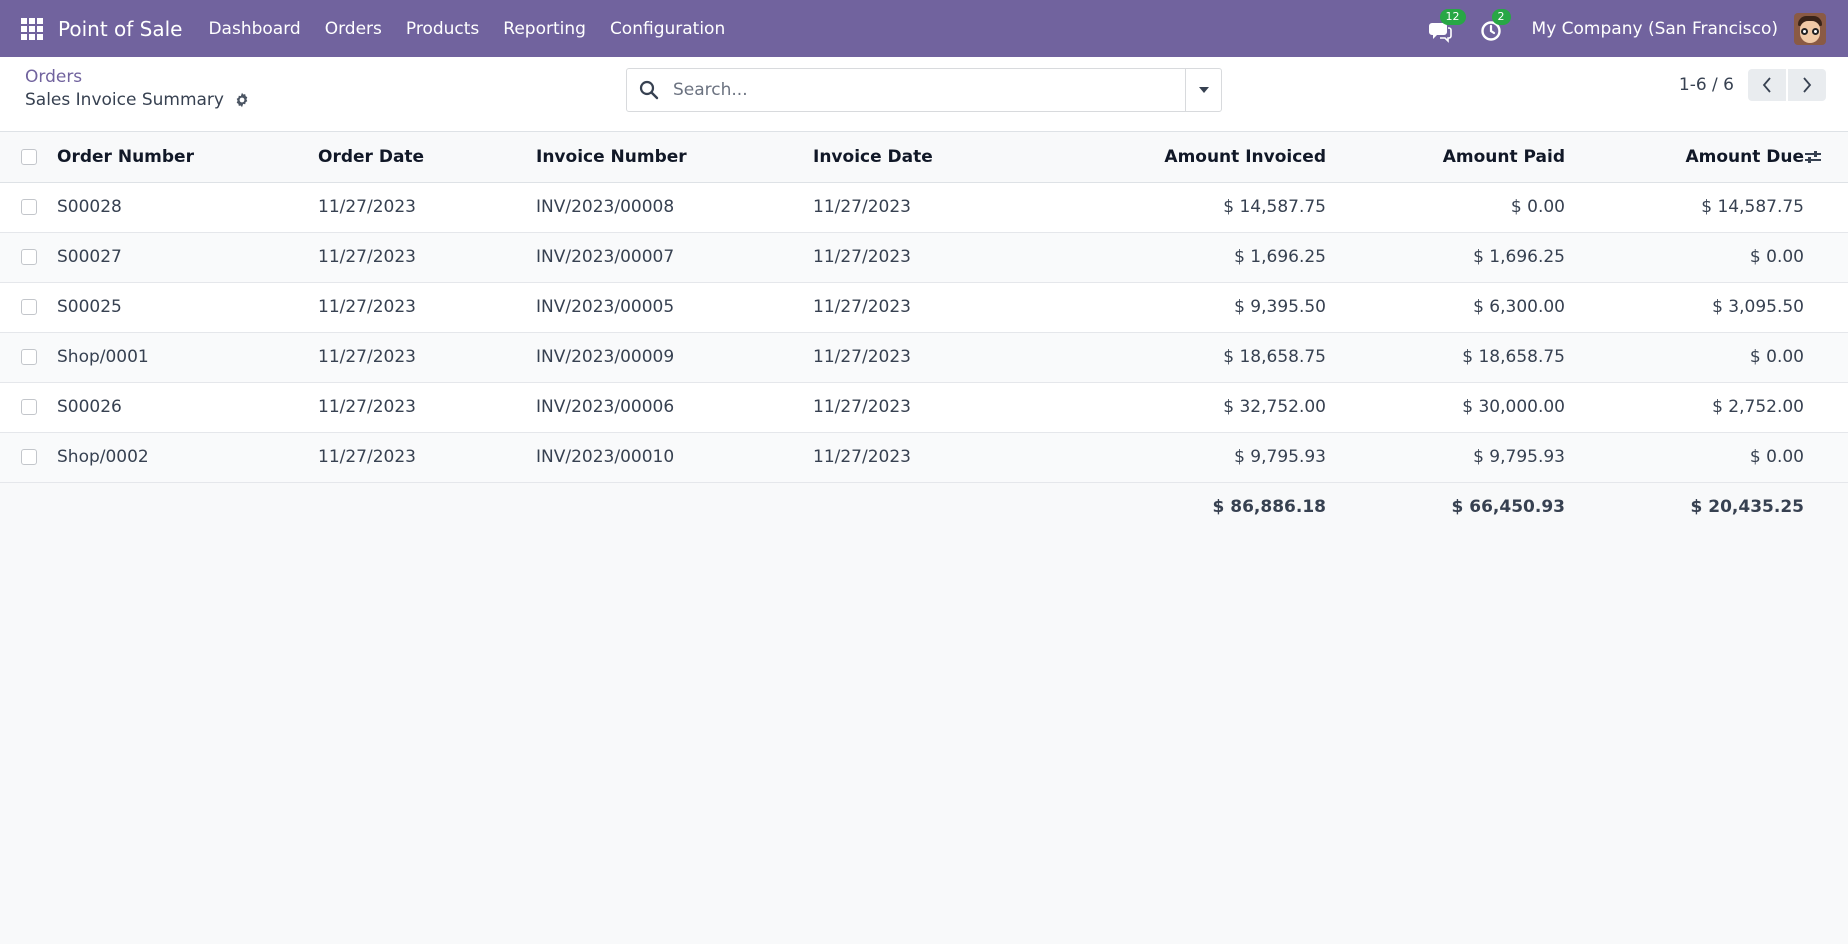 The width and height of the screenshot is (1848, 944). Describe the element at coordinates (928, 157) in the screenshot. I see `column-header-invoice-date: Invoice Date` at that location.